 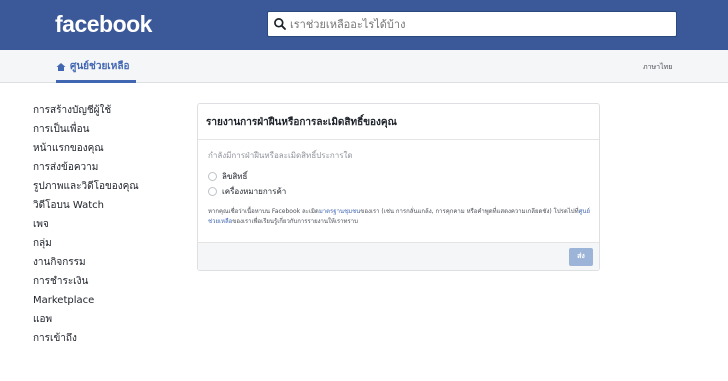 What do you see at coordinates (364, 66) in the screenshot?
I see `help-center-subheader: ศูนย์ช่วยเหลือ ภาษาไทย` at bounding box center [364, 66].